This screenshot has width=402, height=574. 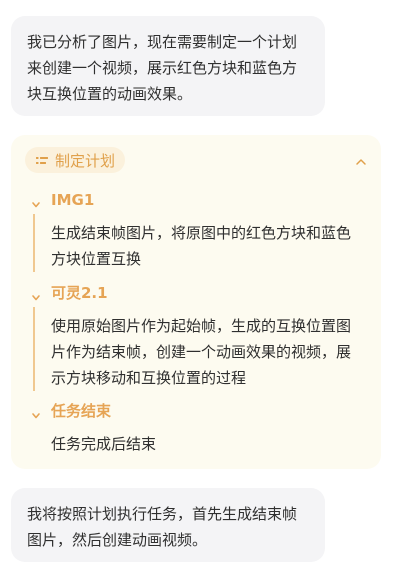 I want to click on assistant-message-execution: 我将按照计划执行任务，首先生成结束帧图片，然后创建动画视频。, so click(x=168, y=525).